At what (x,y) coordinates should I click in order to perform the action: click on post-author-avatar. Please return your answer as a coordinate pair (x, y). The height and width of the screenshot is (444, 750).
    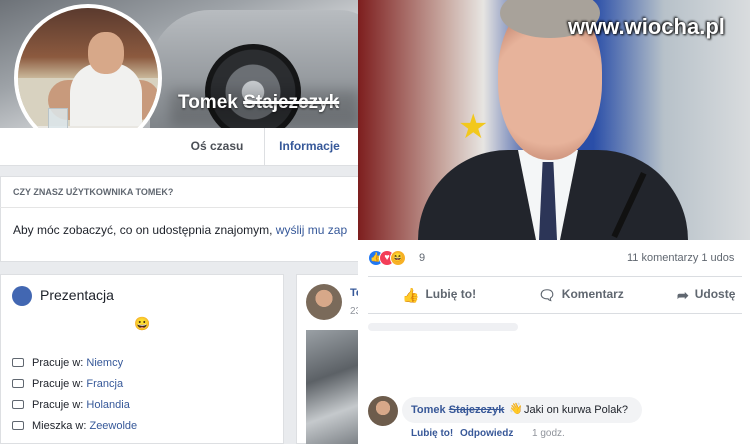
    Looking at the image, I should click on (324, 302).